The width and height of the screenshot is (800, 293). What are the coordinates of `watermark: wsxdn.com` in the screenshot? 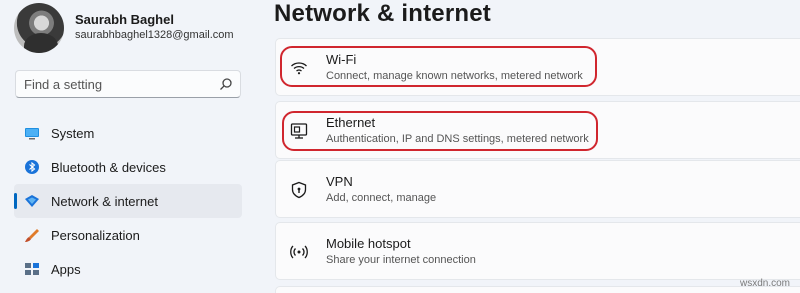 It's located at (764, 283).